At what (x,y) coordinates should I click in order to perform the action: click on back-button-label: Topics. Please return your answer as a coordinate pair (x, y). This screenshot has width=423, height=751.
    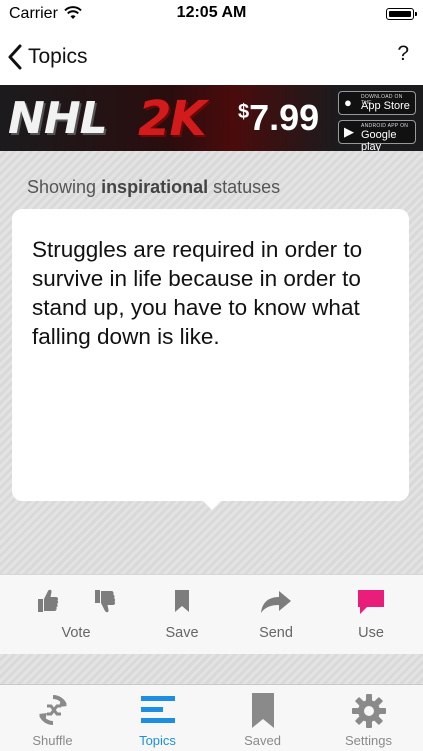
    Looking at the image, I should click on (58, 56).